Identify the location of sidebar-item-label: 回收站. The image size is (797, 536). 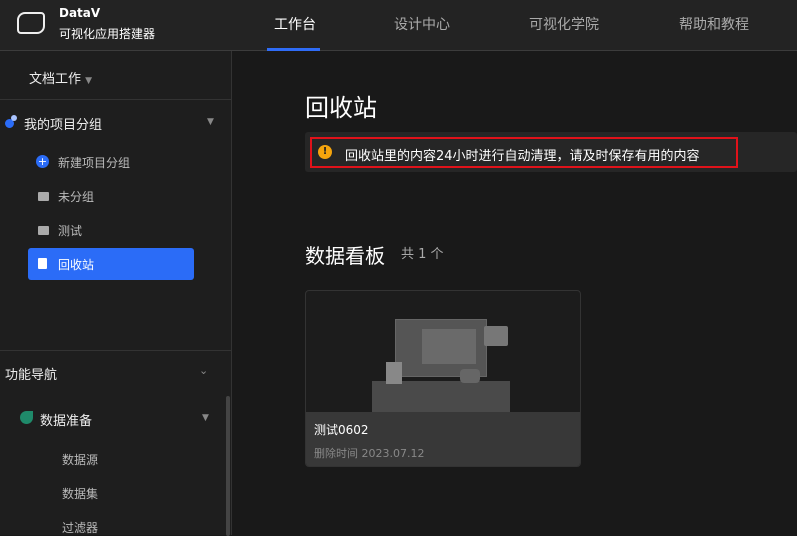
(76, 265).